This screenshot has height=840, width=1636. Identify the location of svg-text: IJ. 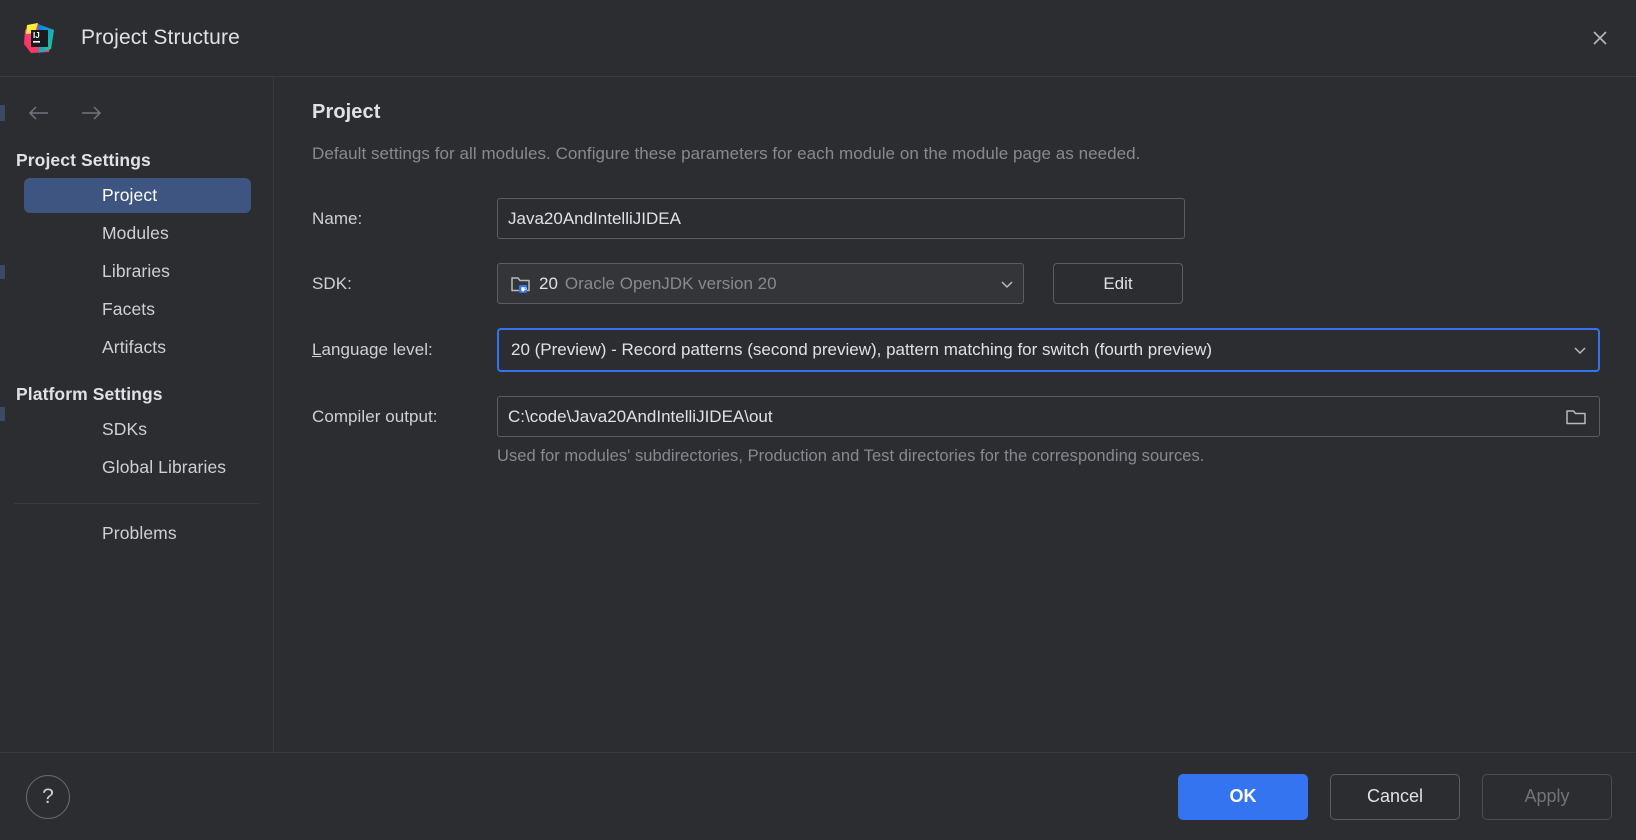
(36, 35).